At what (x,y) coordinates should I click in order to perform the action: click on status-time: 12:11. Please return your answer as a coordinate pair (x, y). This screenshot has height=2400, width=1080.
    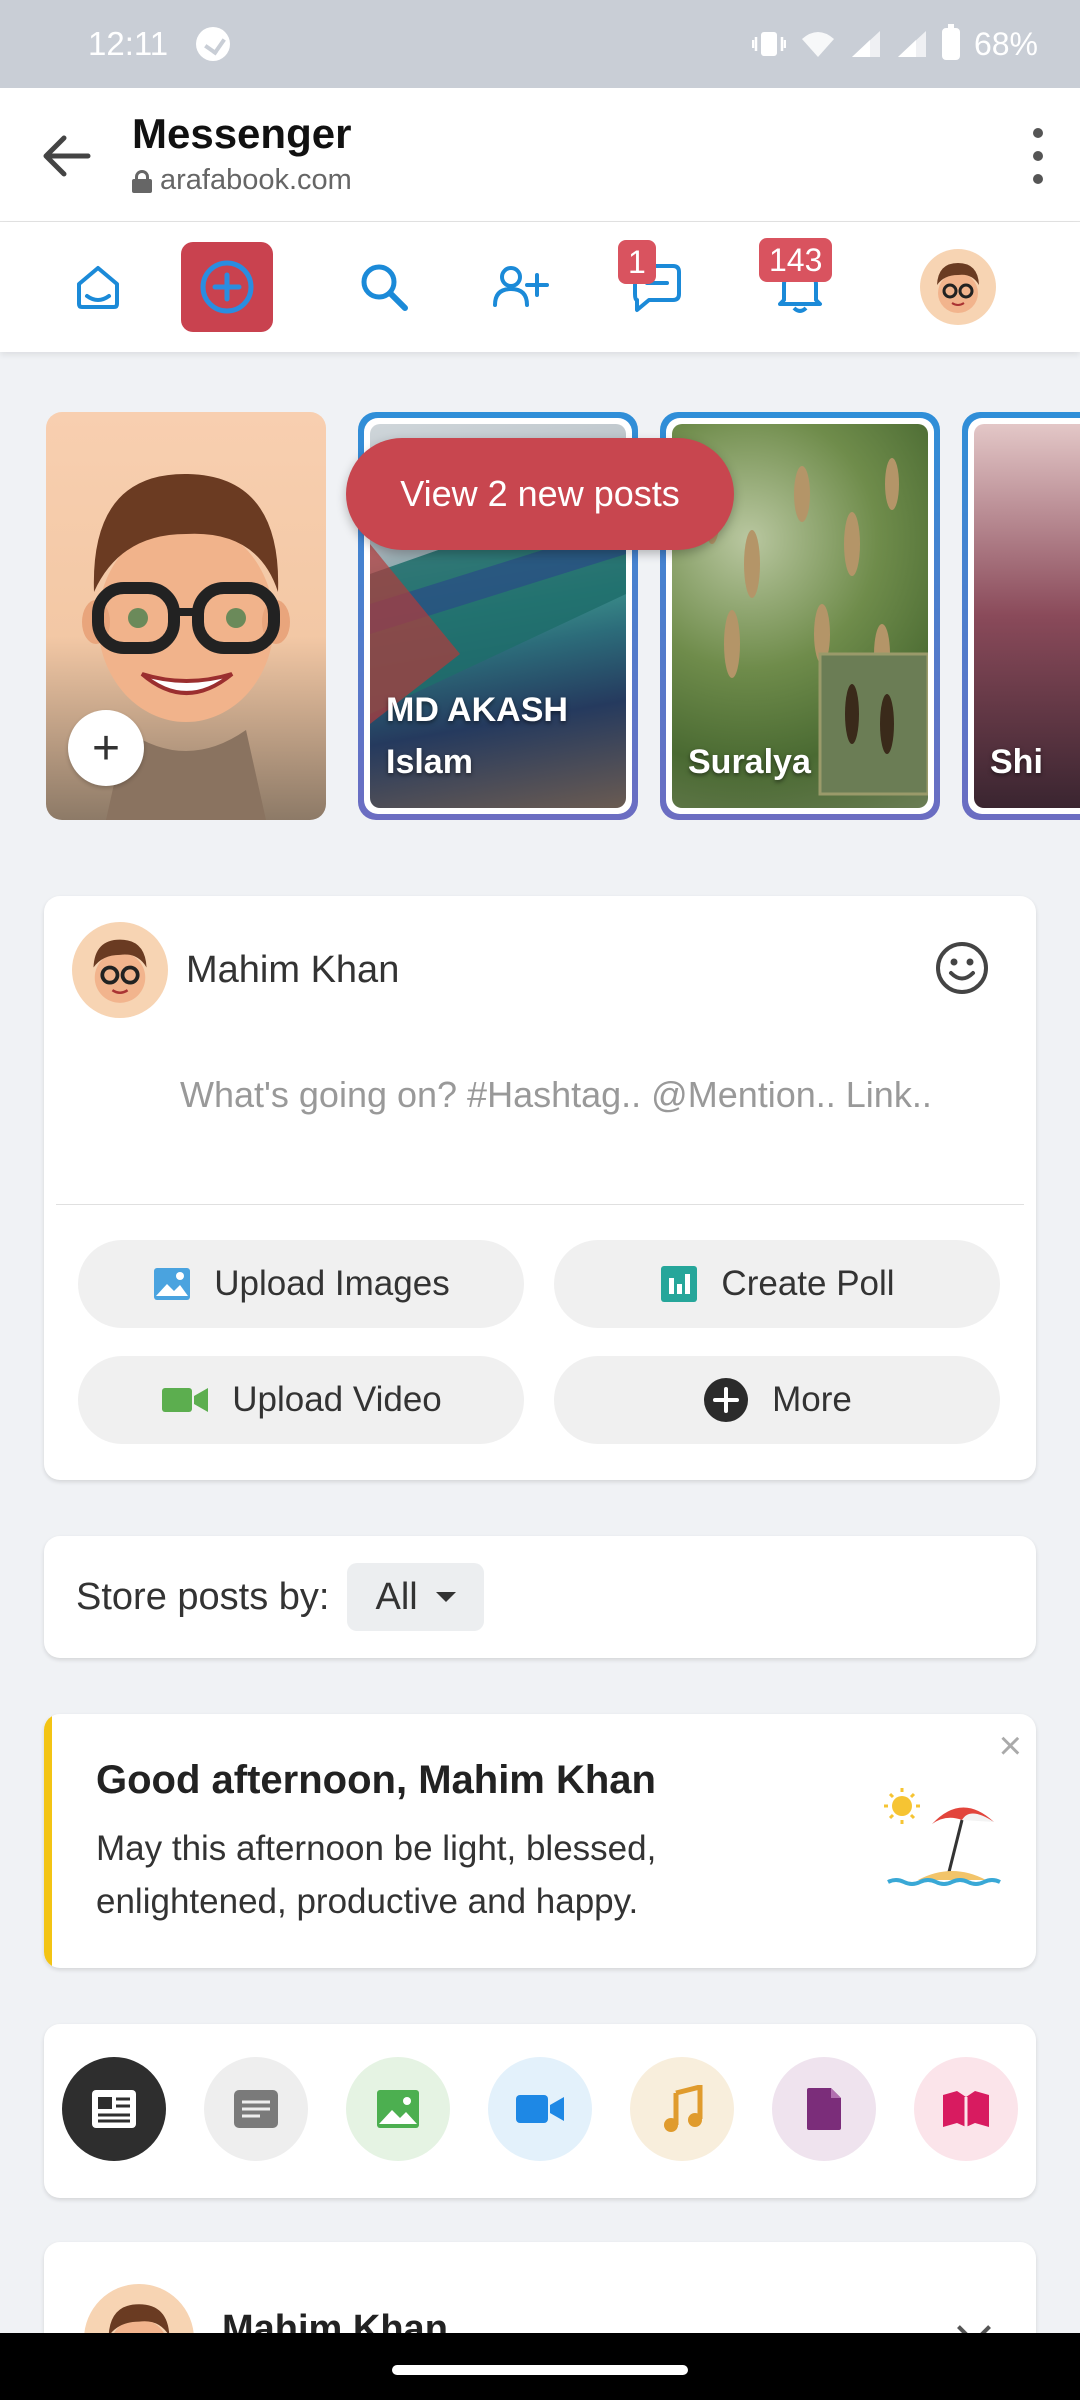
    Looking at the image, I should click on (128, 43).